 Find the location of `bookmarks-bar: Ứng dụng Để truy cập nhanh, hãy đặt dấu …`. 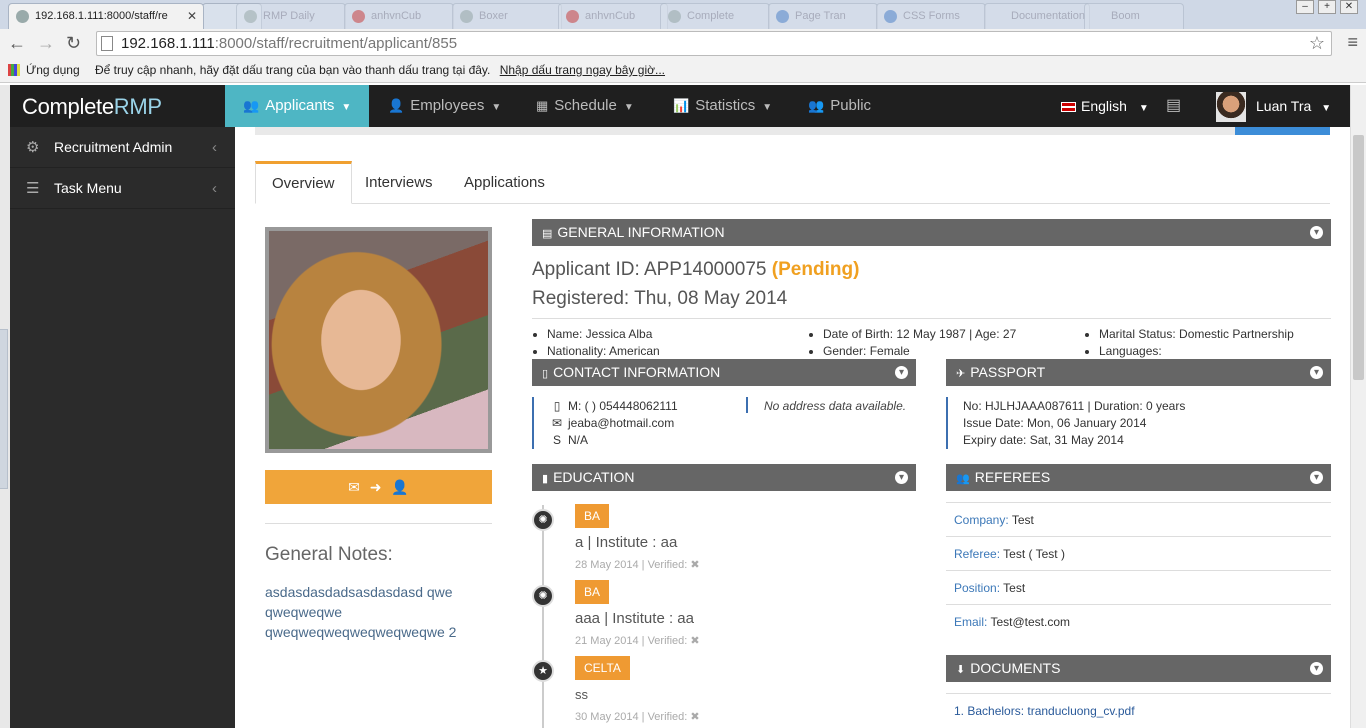

bookmarks-bar: Ứng dụng Để truy cập nhanh, hãy đặt dấu … is located at coordinates (683, 71).